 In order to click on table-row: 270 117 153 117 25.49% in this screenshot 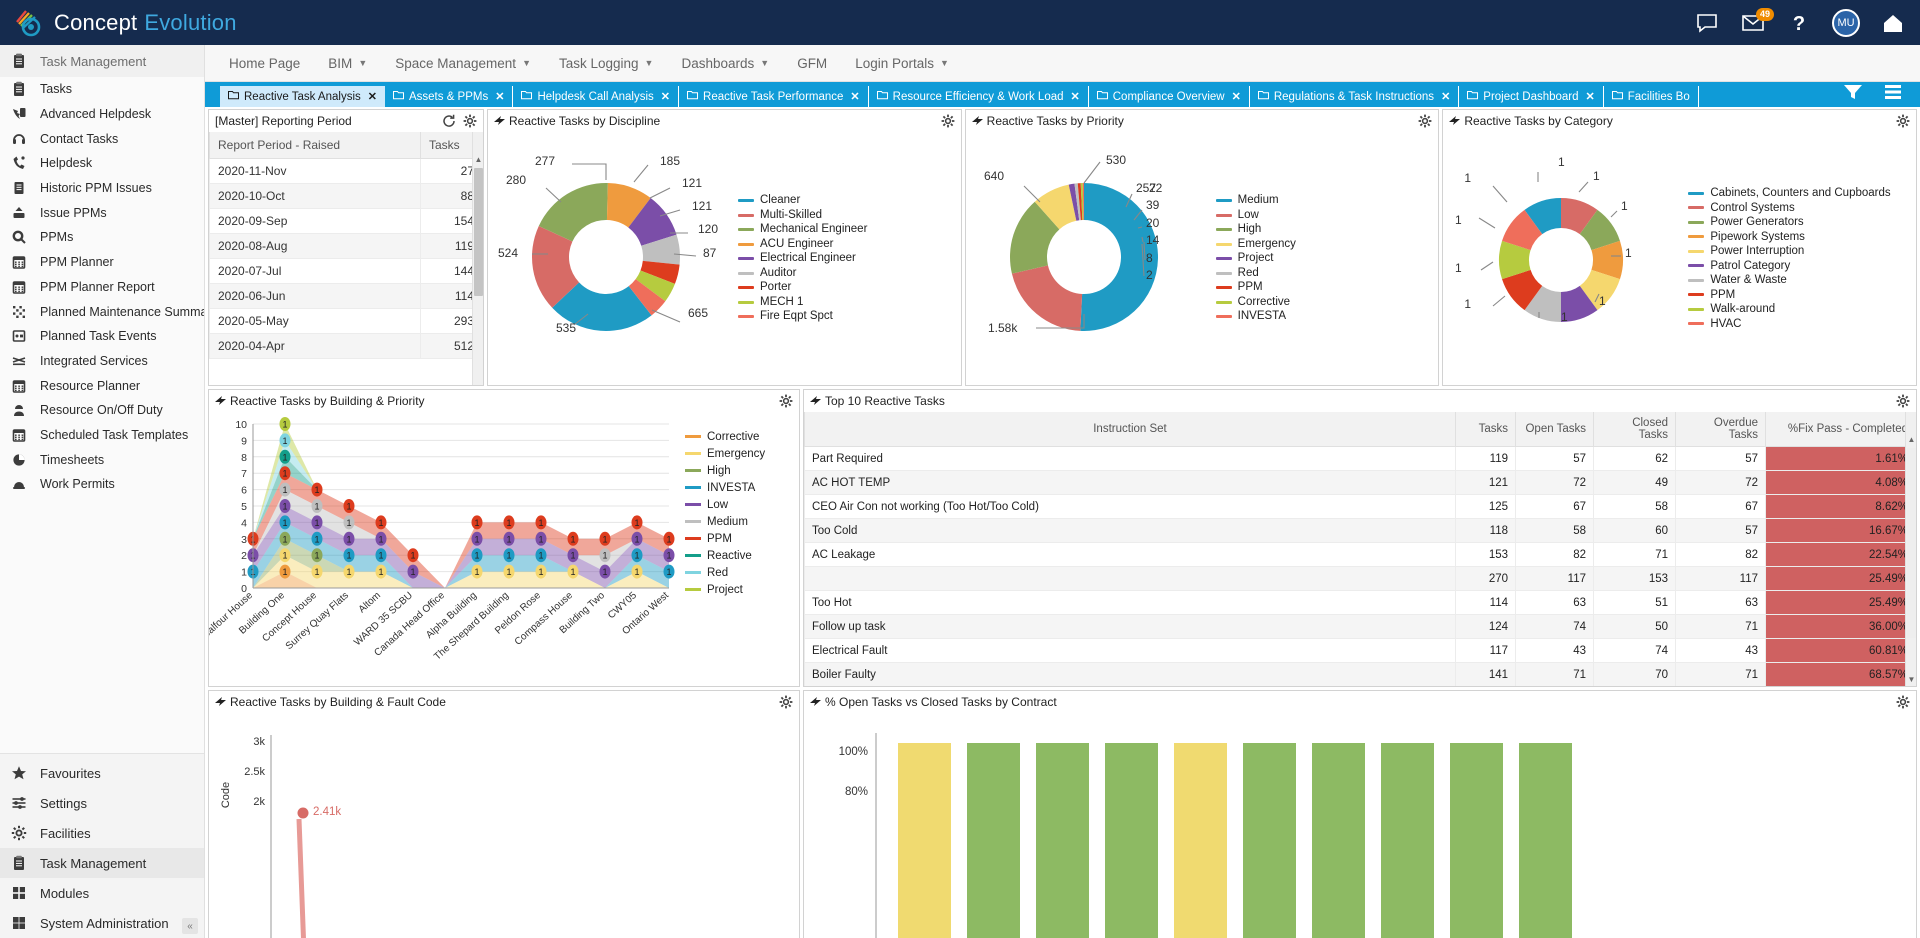, I will do `click(1360, 578)`.